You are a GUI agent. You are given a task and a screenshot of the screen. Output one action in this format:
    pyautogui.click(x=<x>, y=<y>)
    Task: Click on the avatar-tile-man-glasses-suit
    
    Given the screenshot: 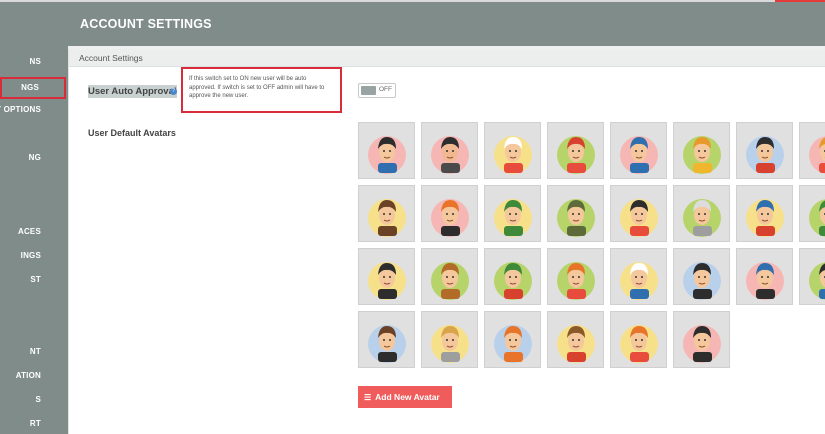 What is the action you would take?
    pyautogui.click(x=386, y=150)
    